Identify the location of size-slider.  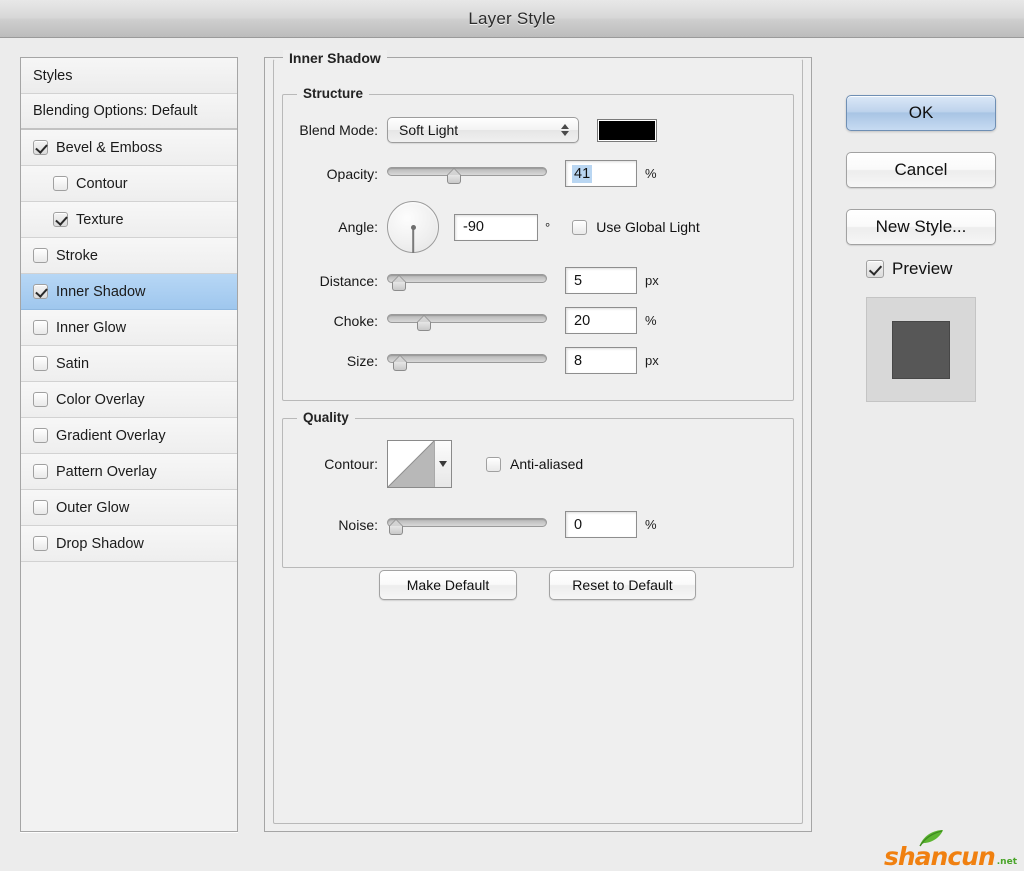
(467, 361).